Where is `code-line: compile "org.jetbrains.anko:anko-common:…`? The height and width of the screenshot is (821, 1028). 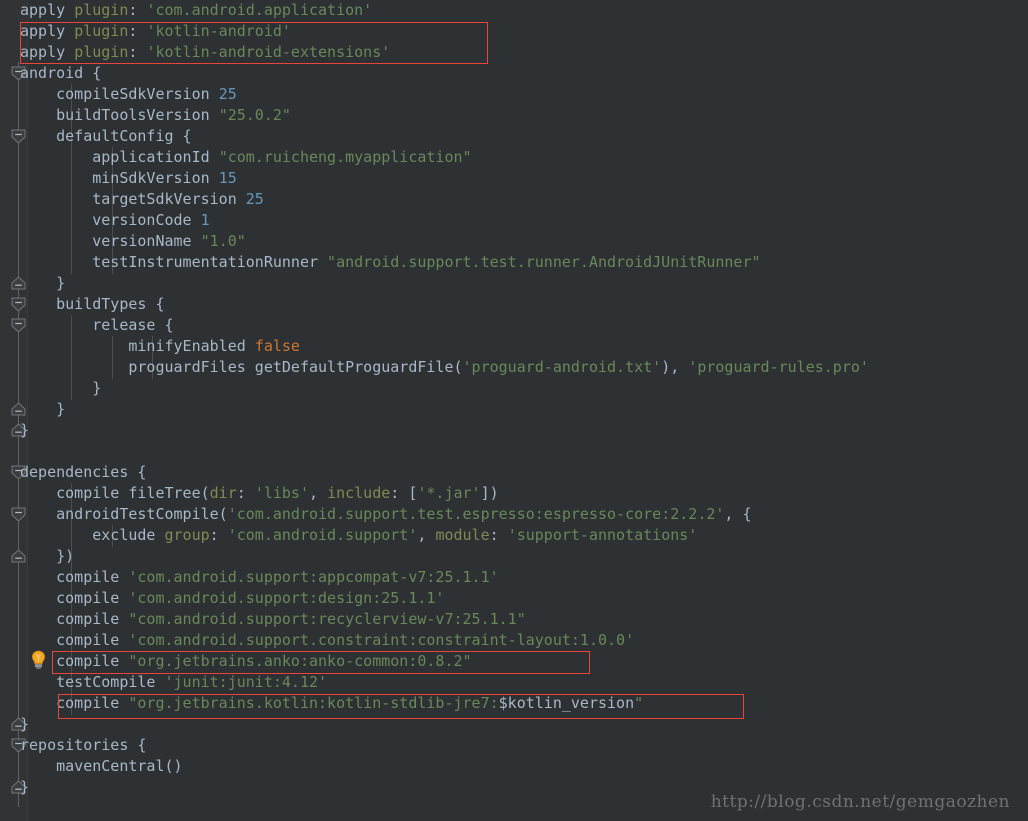 code-line: compile "org.jetbrains.anko:anko-common:… is located at coordinates (245, 661).